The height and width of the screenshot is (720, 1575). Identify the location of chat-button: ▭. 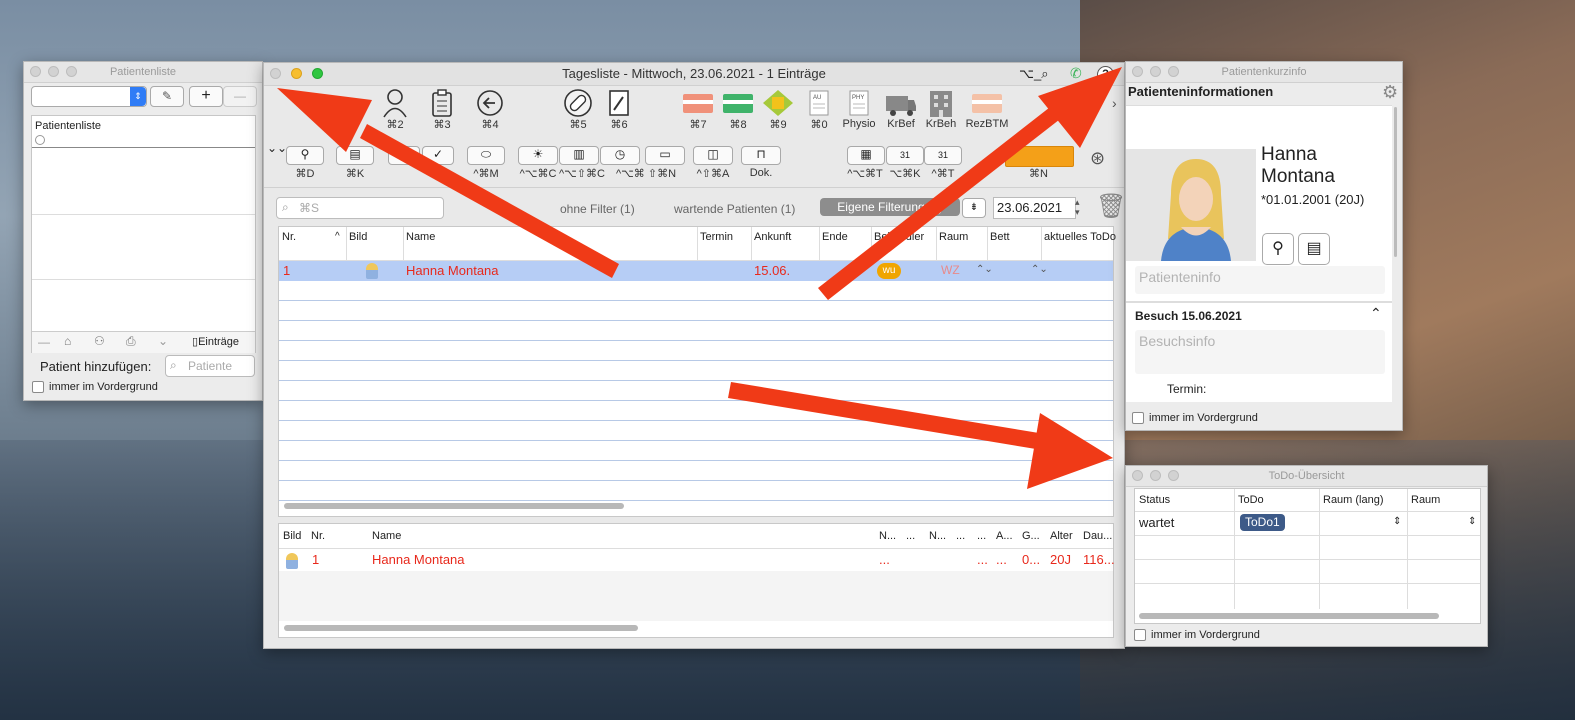
(665, 155).